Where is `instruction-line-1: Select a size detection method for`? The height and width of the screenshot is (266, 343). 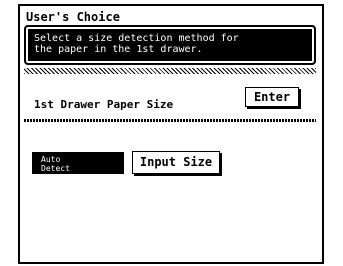 instruction-line-1: Select a size detection method for is located at coordinates (136, 38).